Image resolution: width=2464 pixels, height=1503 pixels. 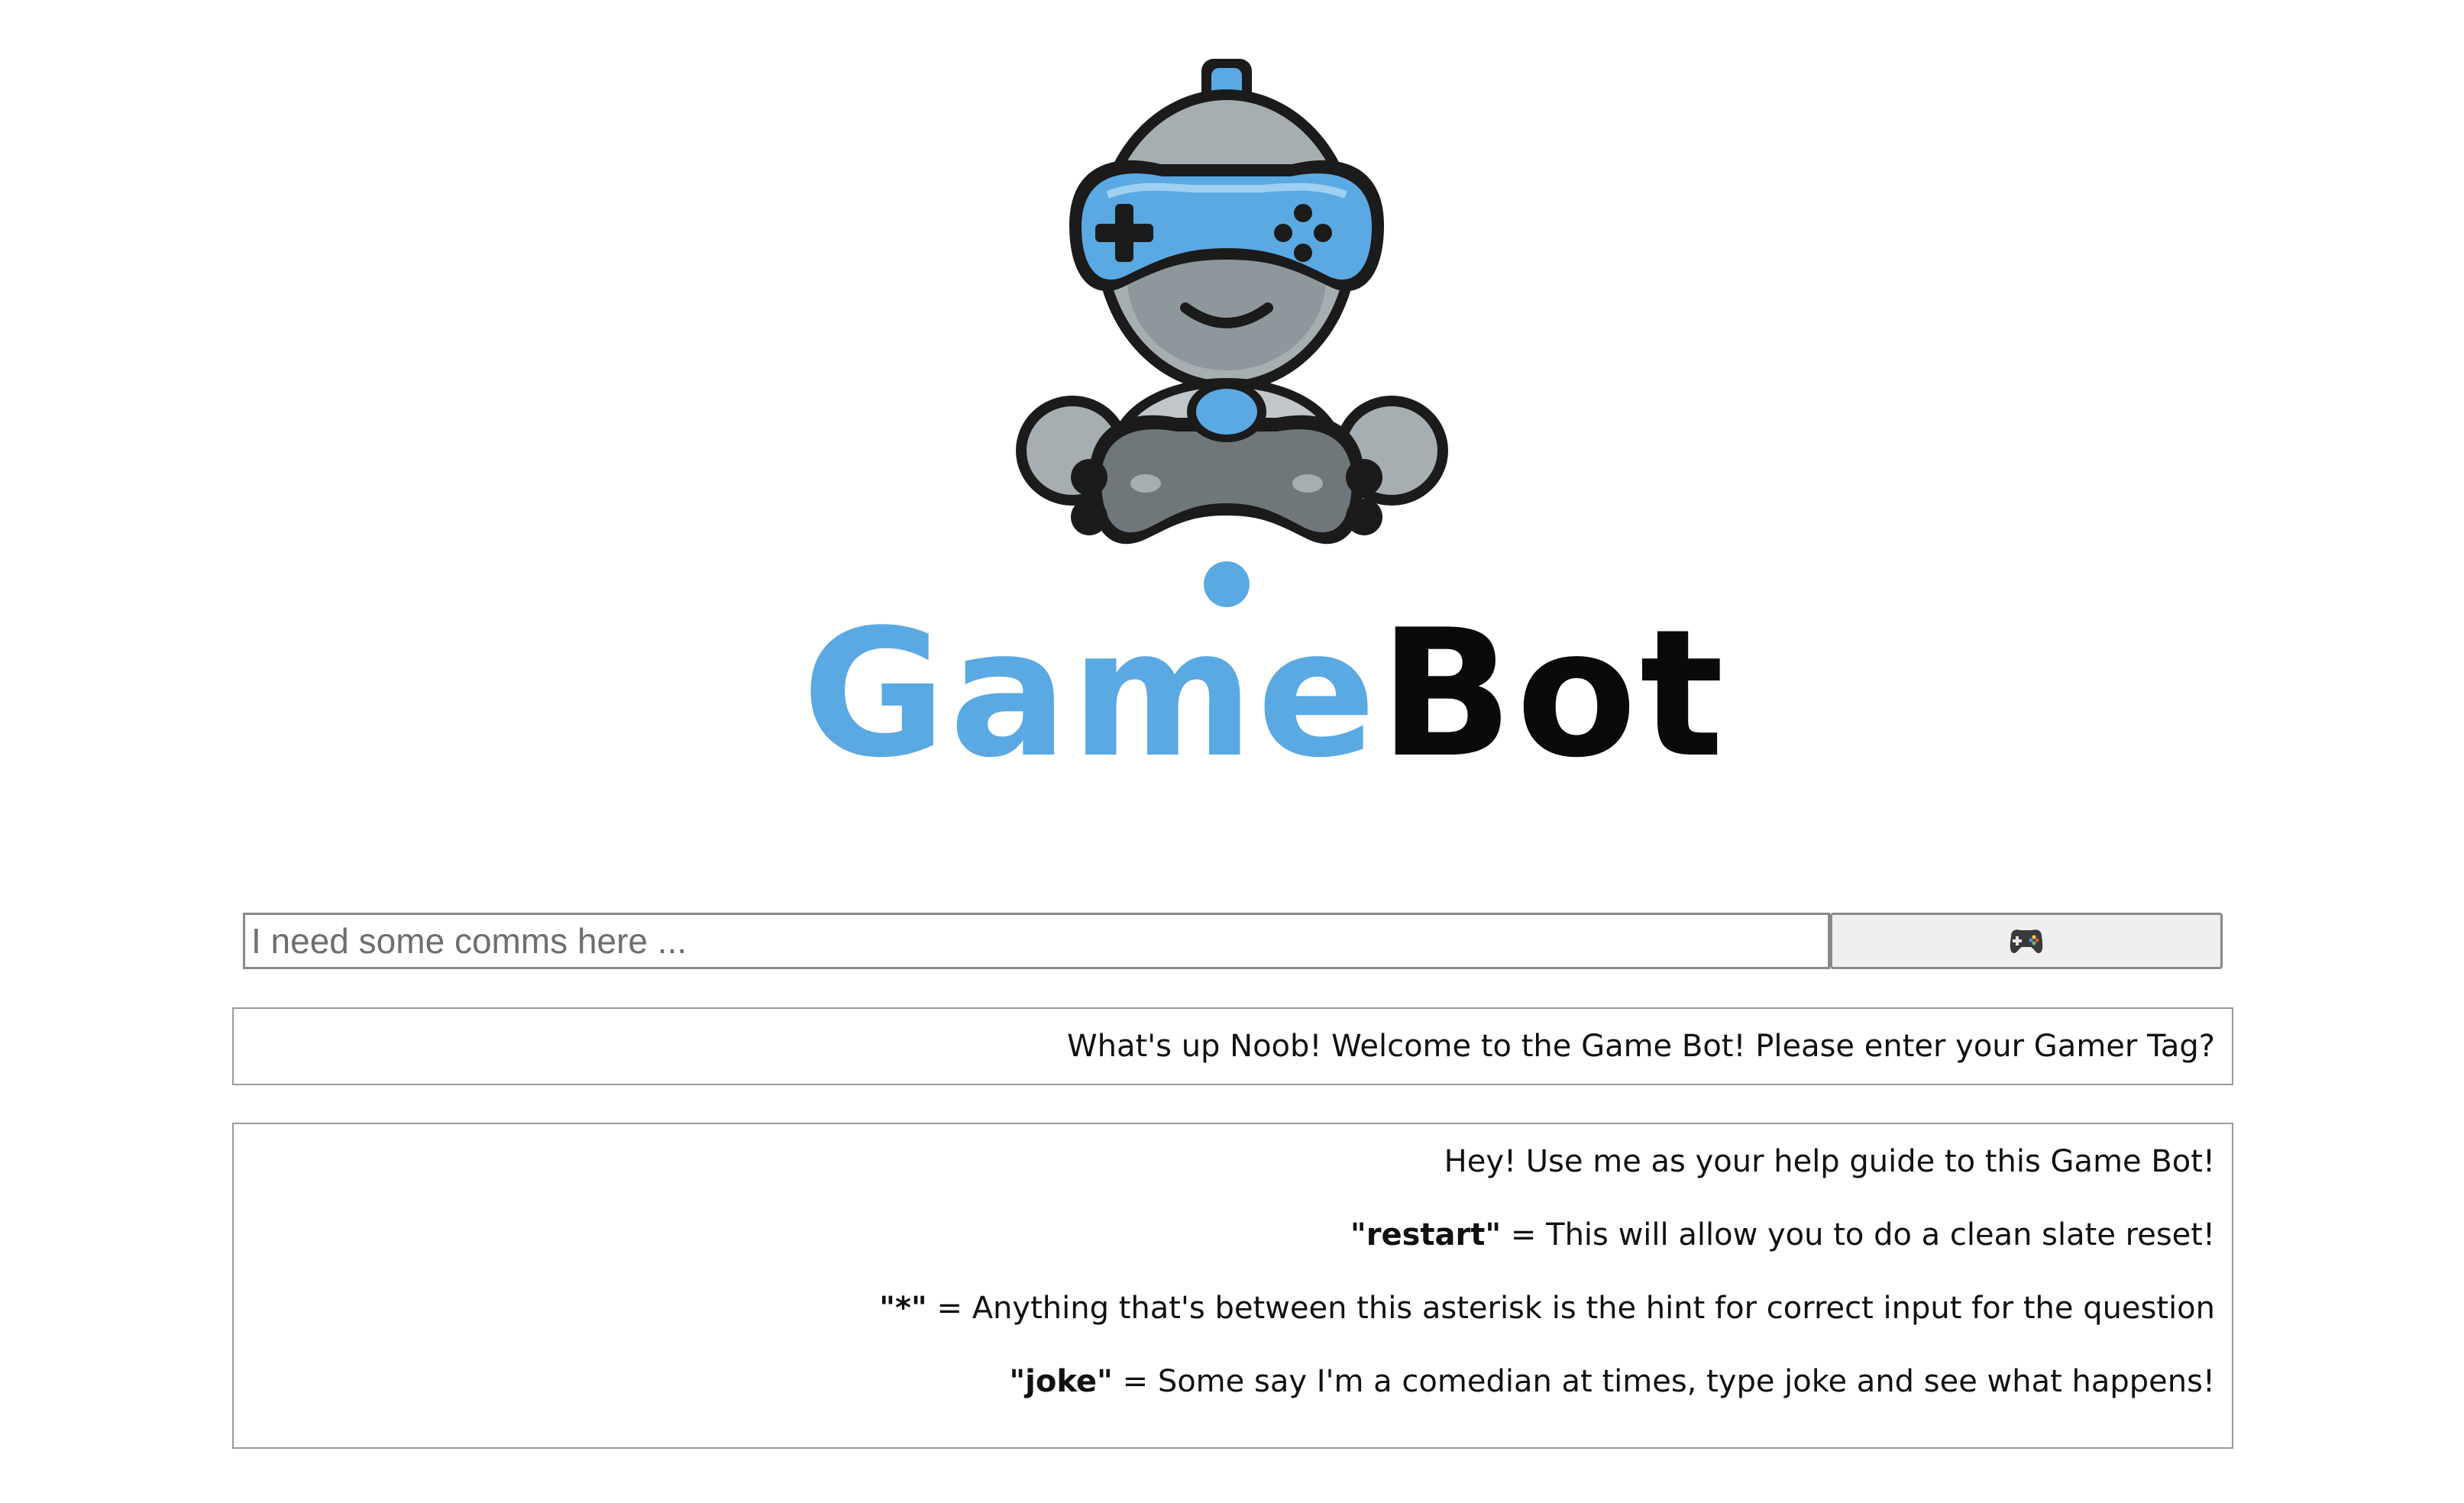 I want to click on send-button, so click(x=2026, y=941).